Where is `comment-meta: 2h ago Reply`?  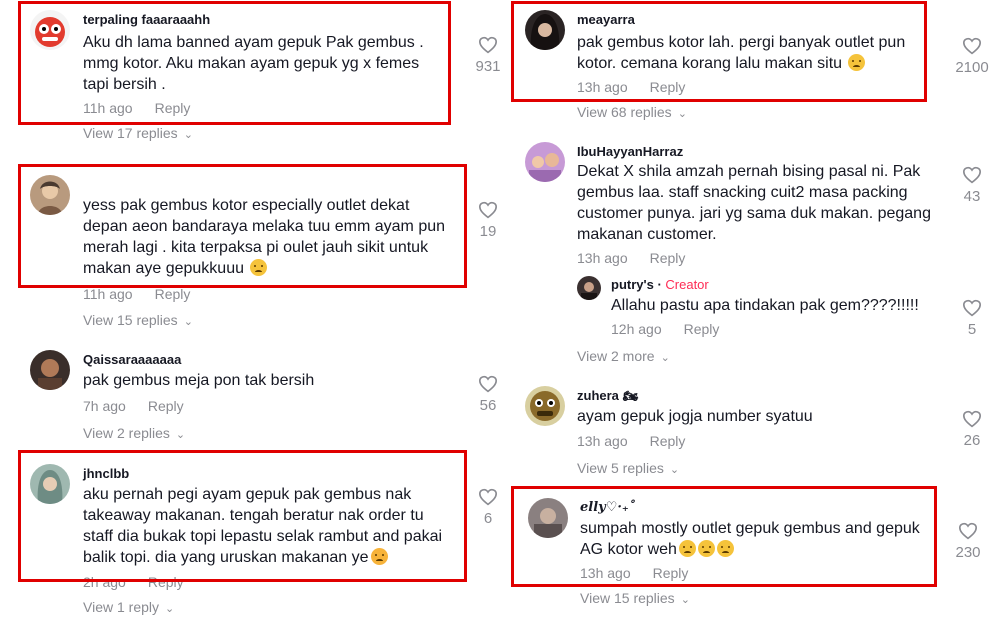 comment-meta: 2h ago Reply is located at coordinates (133, 582).